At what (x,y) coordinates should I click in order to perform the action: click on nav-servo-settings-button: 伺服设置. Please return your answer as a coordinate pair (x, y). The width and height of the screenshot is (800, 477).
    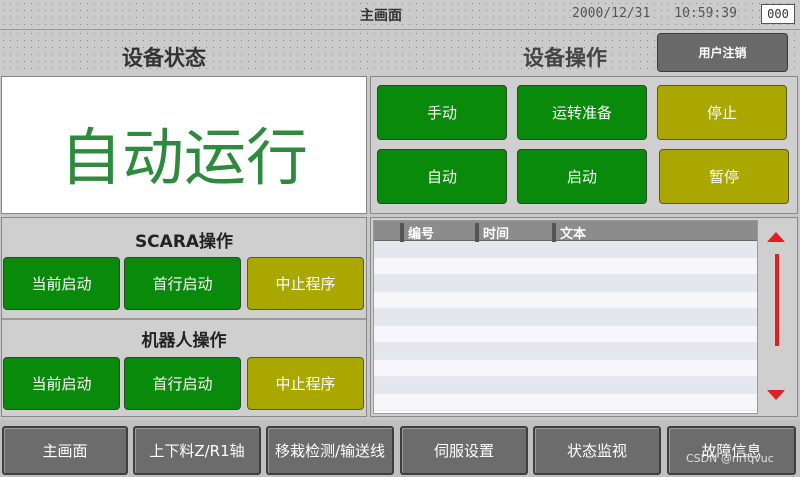
    Looking at the image, I should click on (464, 450).